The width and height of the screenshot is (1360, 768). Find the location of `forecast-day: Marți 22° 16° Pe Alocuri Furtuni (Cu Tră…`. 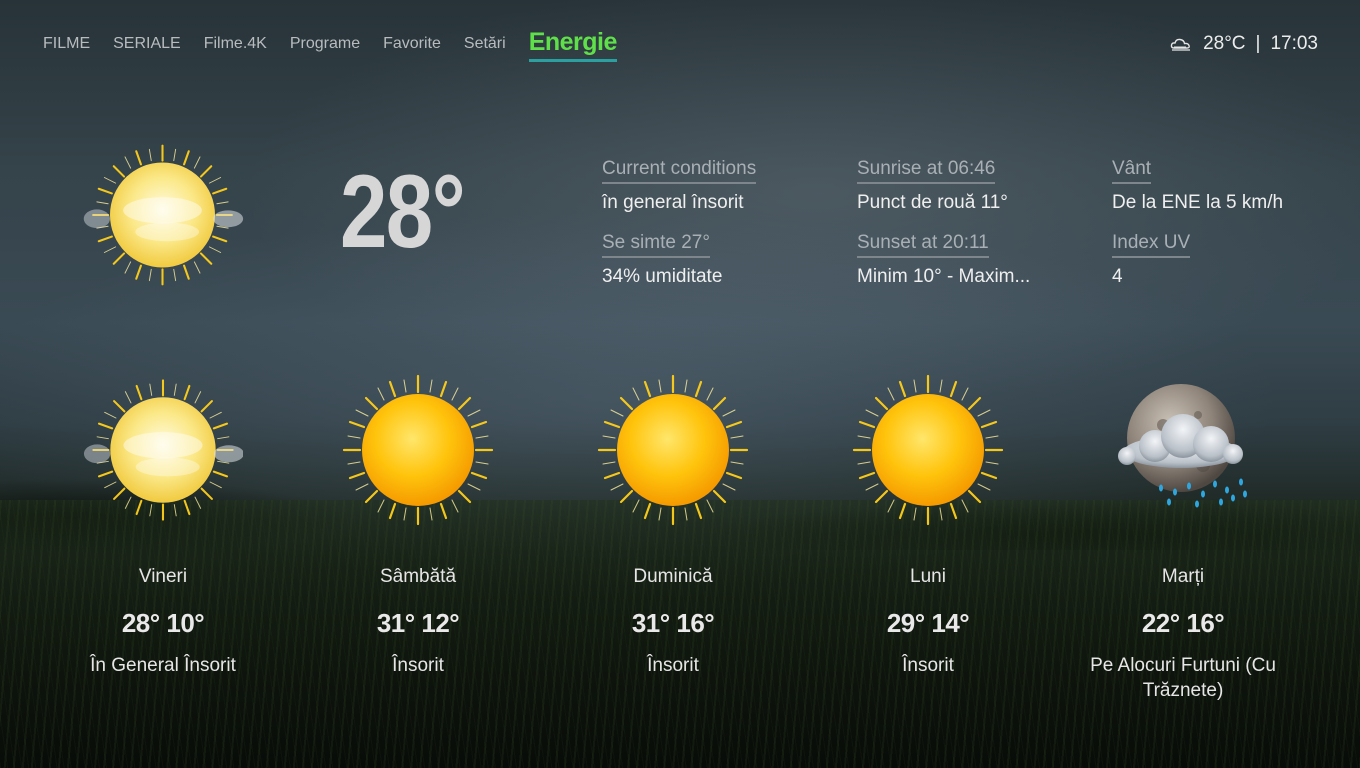

forecast-day: Marți 22° 16° Pe Alocuri Furtuni (Cu Tră… is located at coordinates (1183, 536).